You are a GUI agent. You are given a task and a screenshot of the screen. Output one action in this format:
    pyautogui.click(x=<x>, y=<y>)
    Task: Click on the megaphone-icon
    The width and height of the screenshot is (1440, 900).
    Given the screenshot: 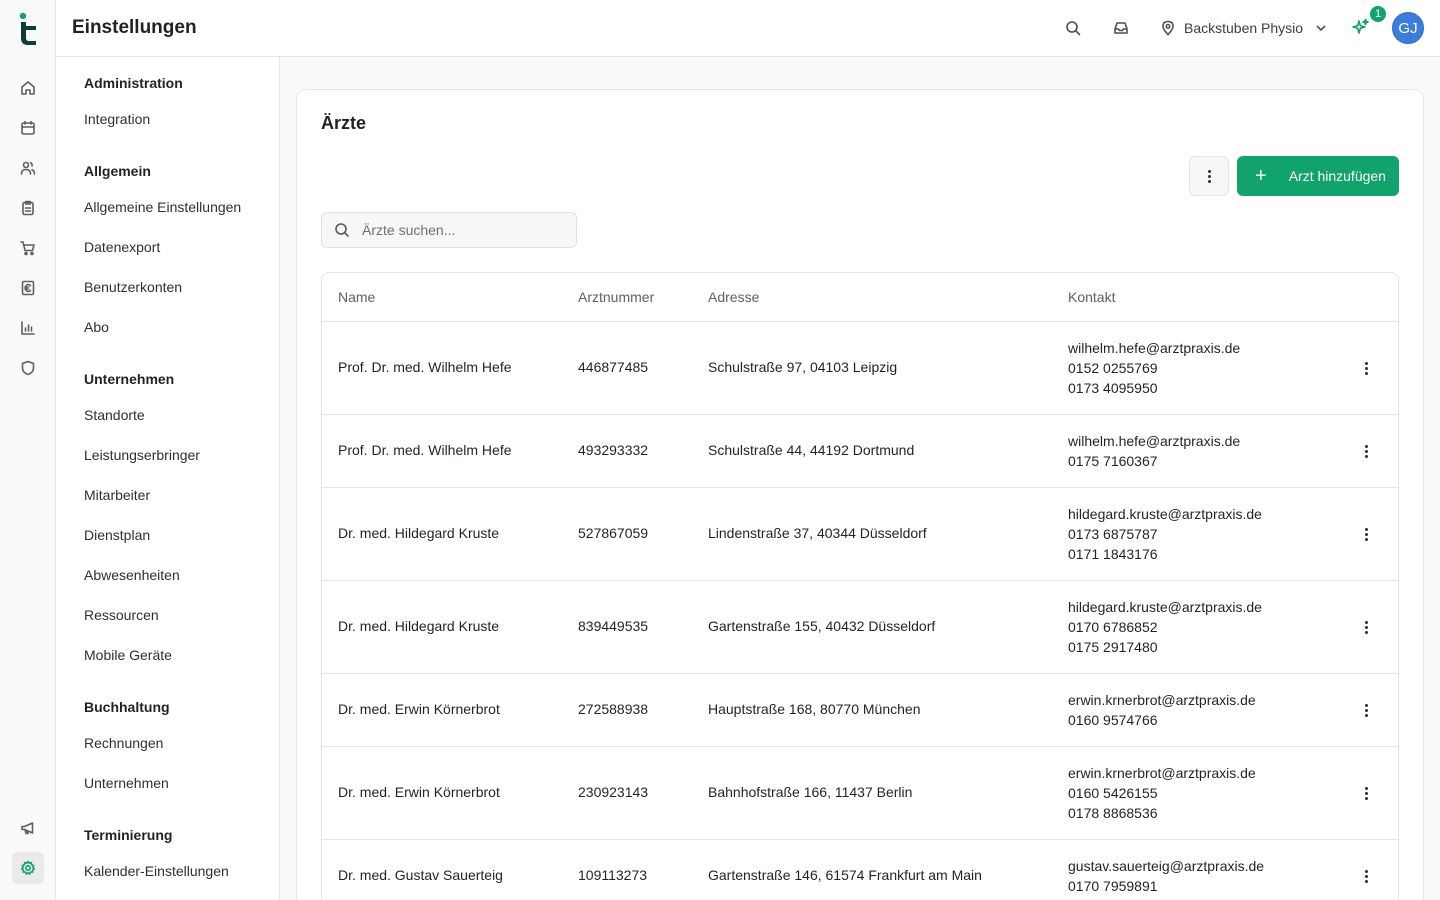 What is the action you would take?
    pyautogui.click(x=28, y=828)
    